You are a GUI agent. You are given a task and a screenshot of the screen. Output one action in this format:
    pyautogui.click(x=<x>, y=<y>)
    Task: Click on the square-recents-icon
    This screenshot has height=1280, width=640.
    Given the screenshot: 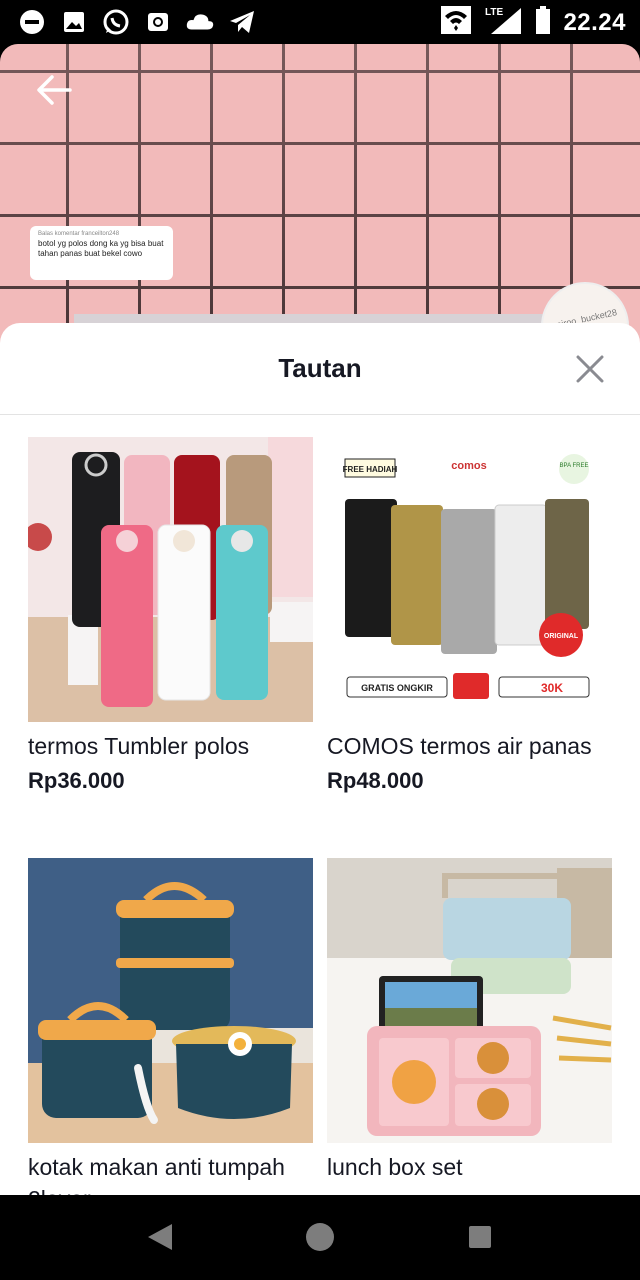 What is the action you would take?
    pyautogui.click(x=480, y=1239)
    